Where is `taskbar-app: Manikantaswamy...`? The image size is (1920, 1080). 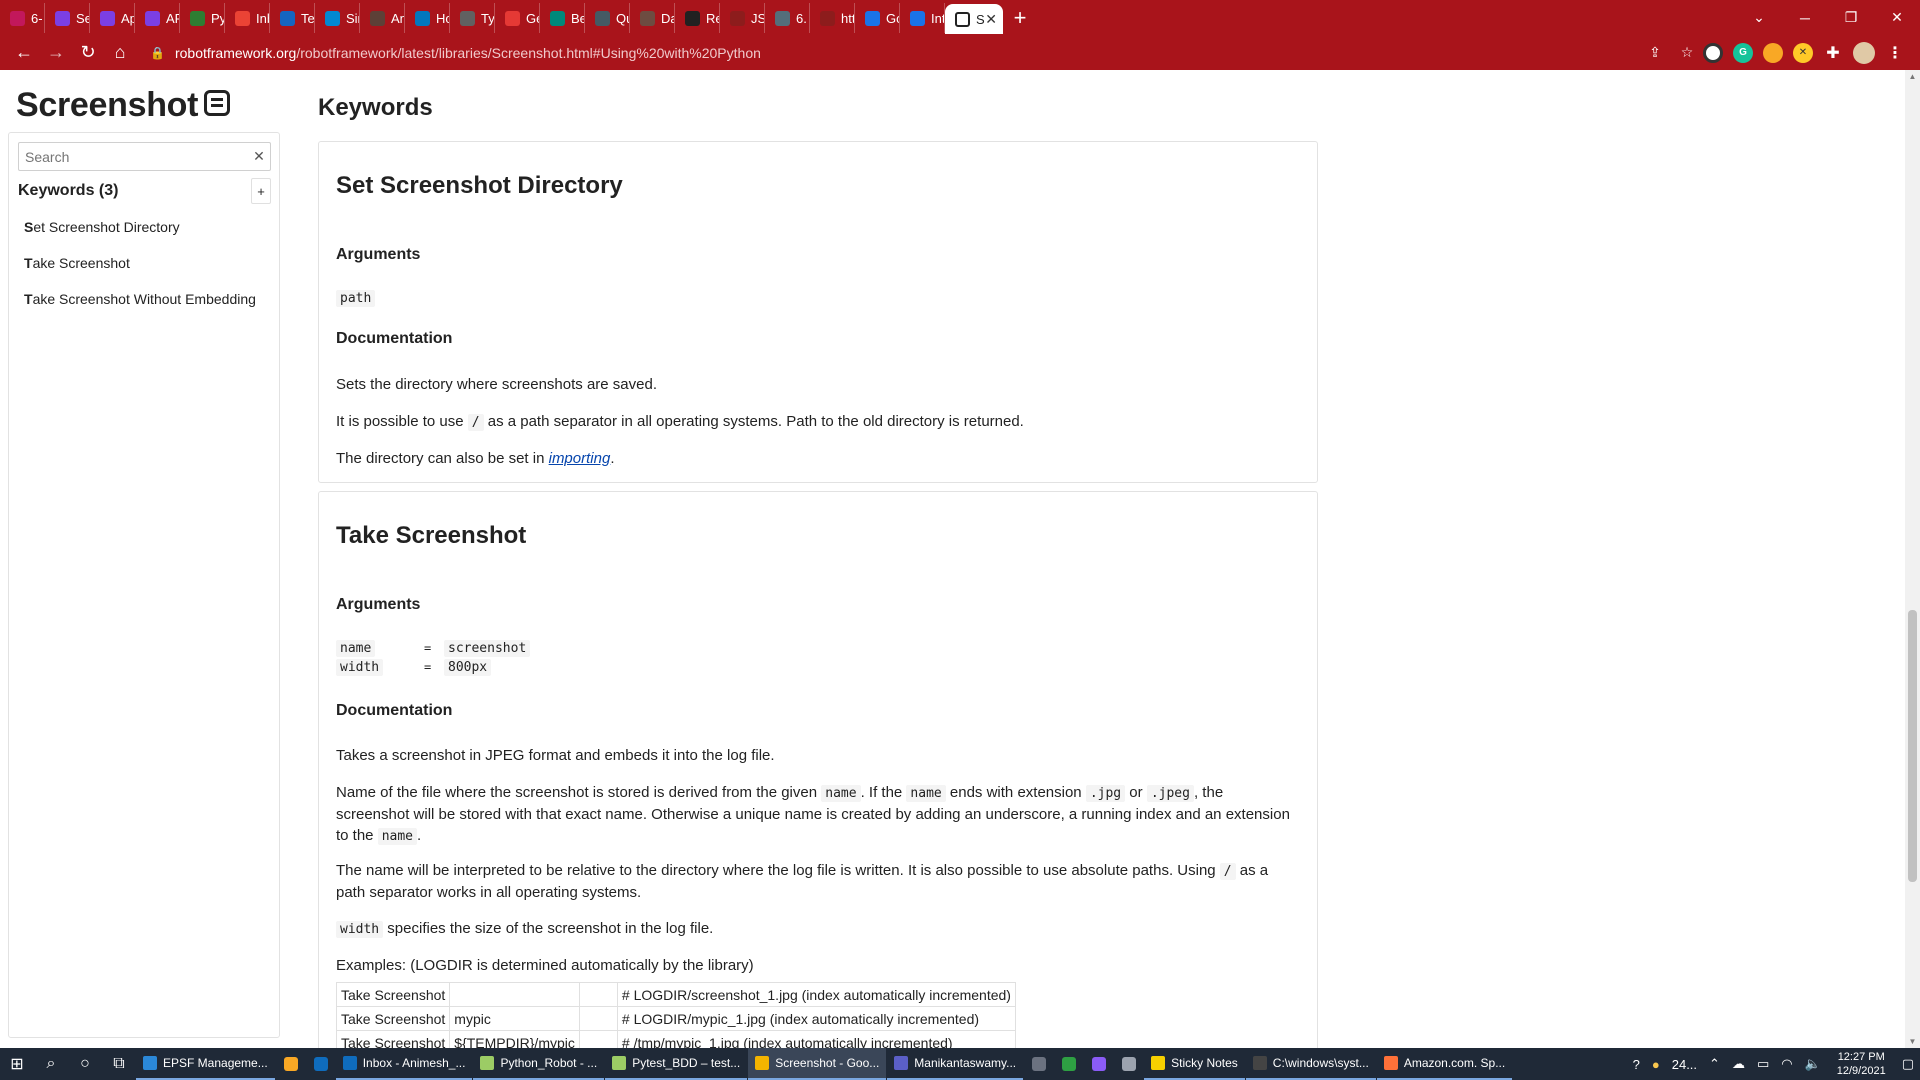
taskbar-app: Manikantaswamy... is located at coordinates (955, 1064).